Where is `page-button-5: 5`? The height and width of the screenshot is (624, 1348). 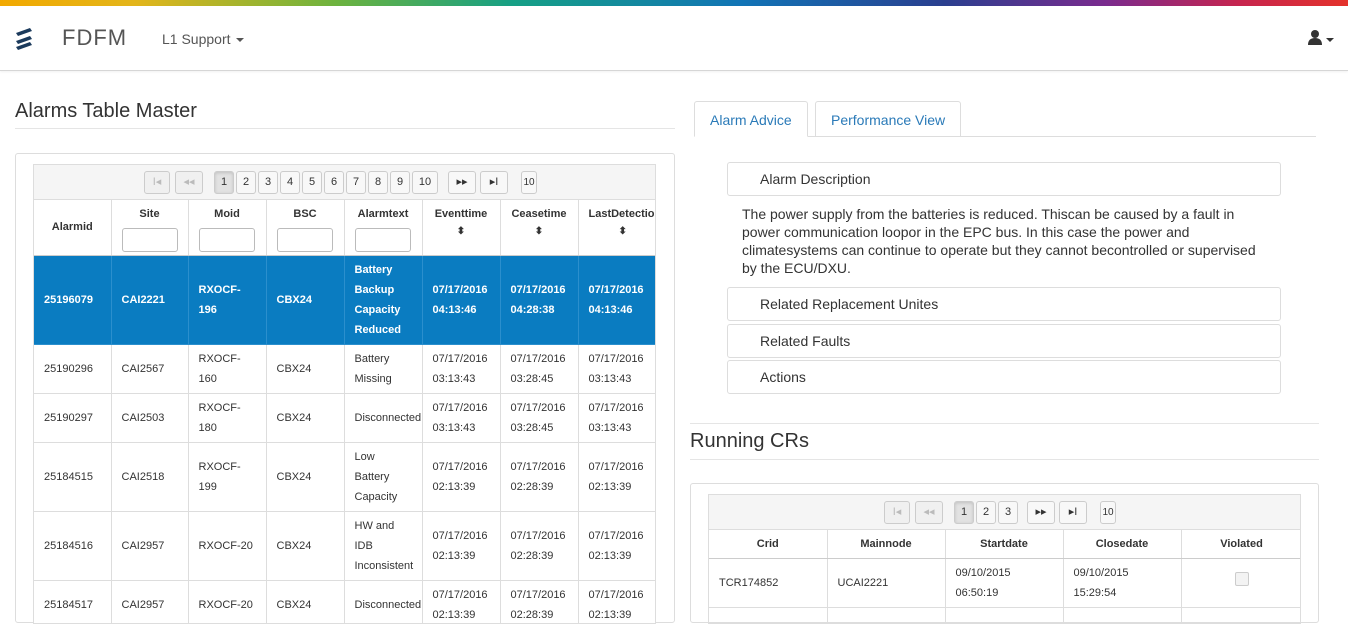
page-button-5: 5 is located at coordinates (312, 182).